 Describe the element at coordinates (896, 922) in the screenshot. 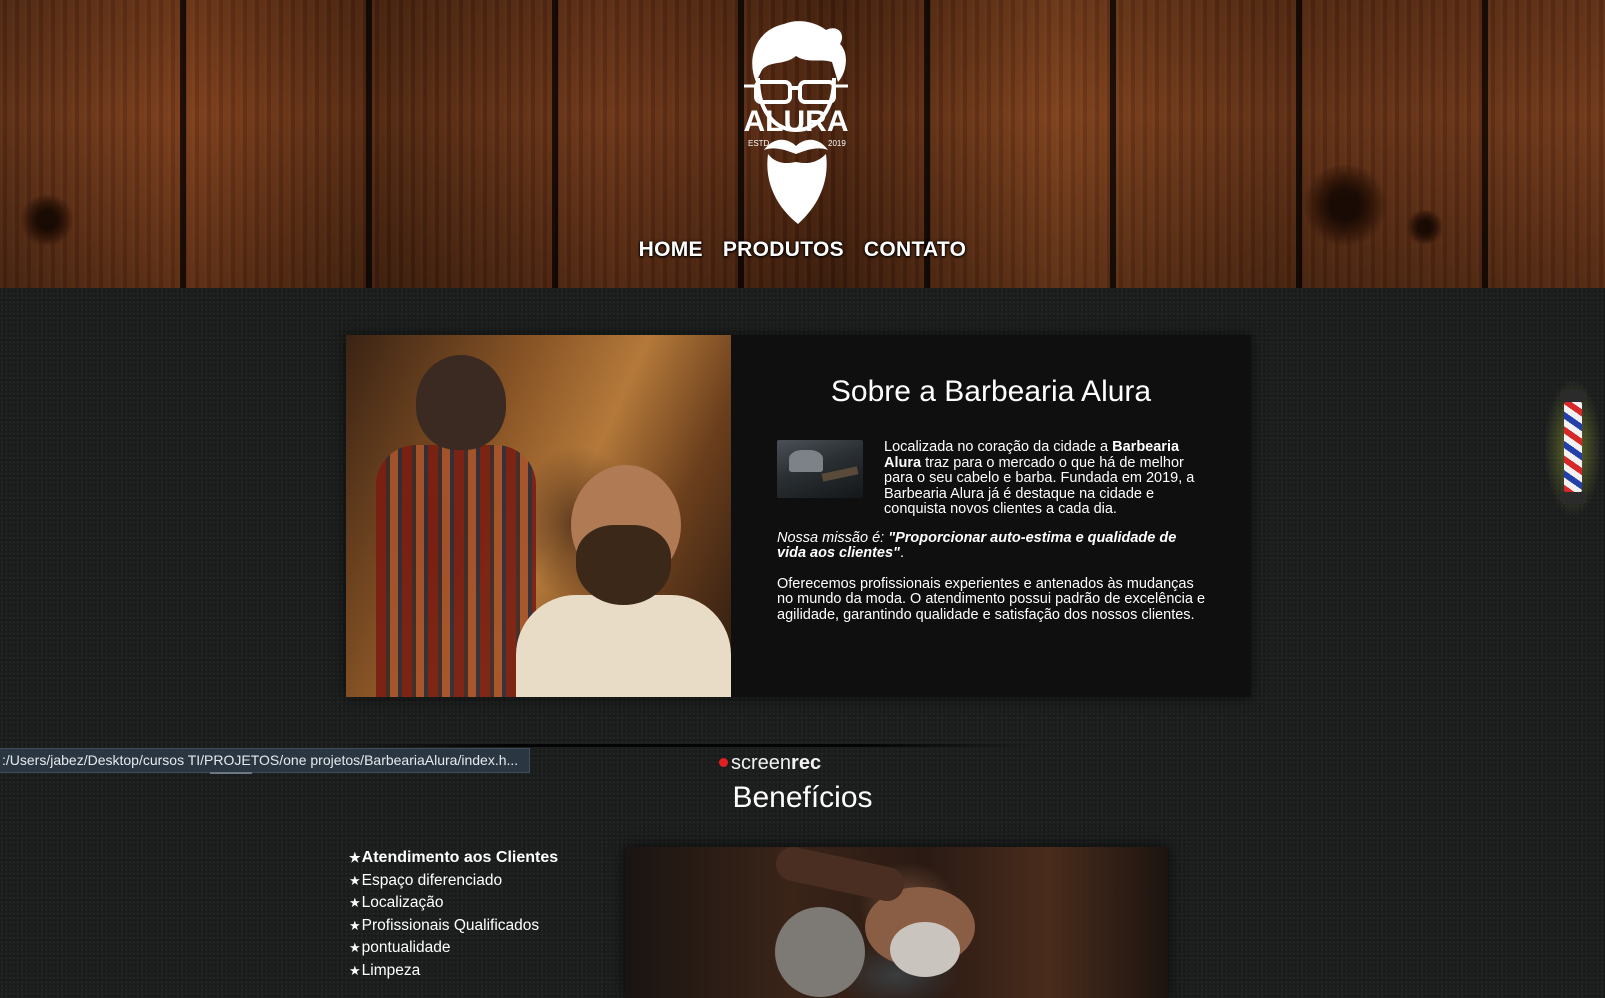

I see `benefits-barber-photo` at that location.